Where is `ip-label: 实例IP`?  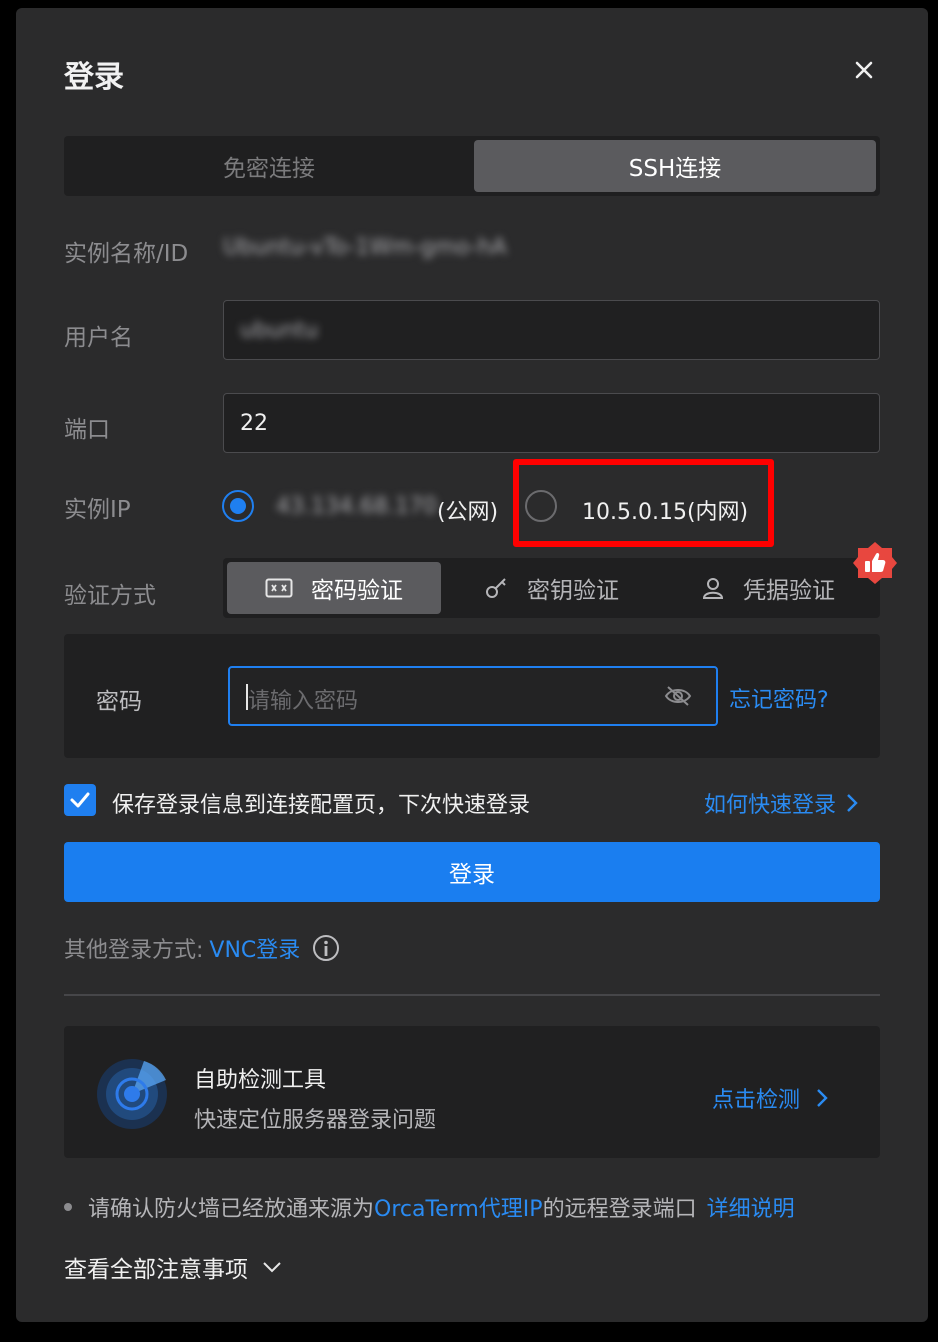
ip-label: 实例IP is located at coordinates (97, 510).